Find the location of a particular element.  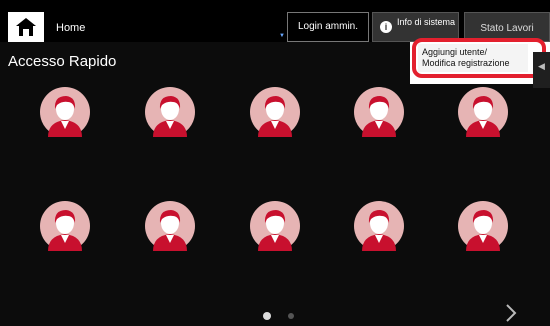

home-button is located at coordinates (26, 27).